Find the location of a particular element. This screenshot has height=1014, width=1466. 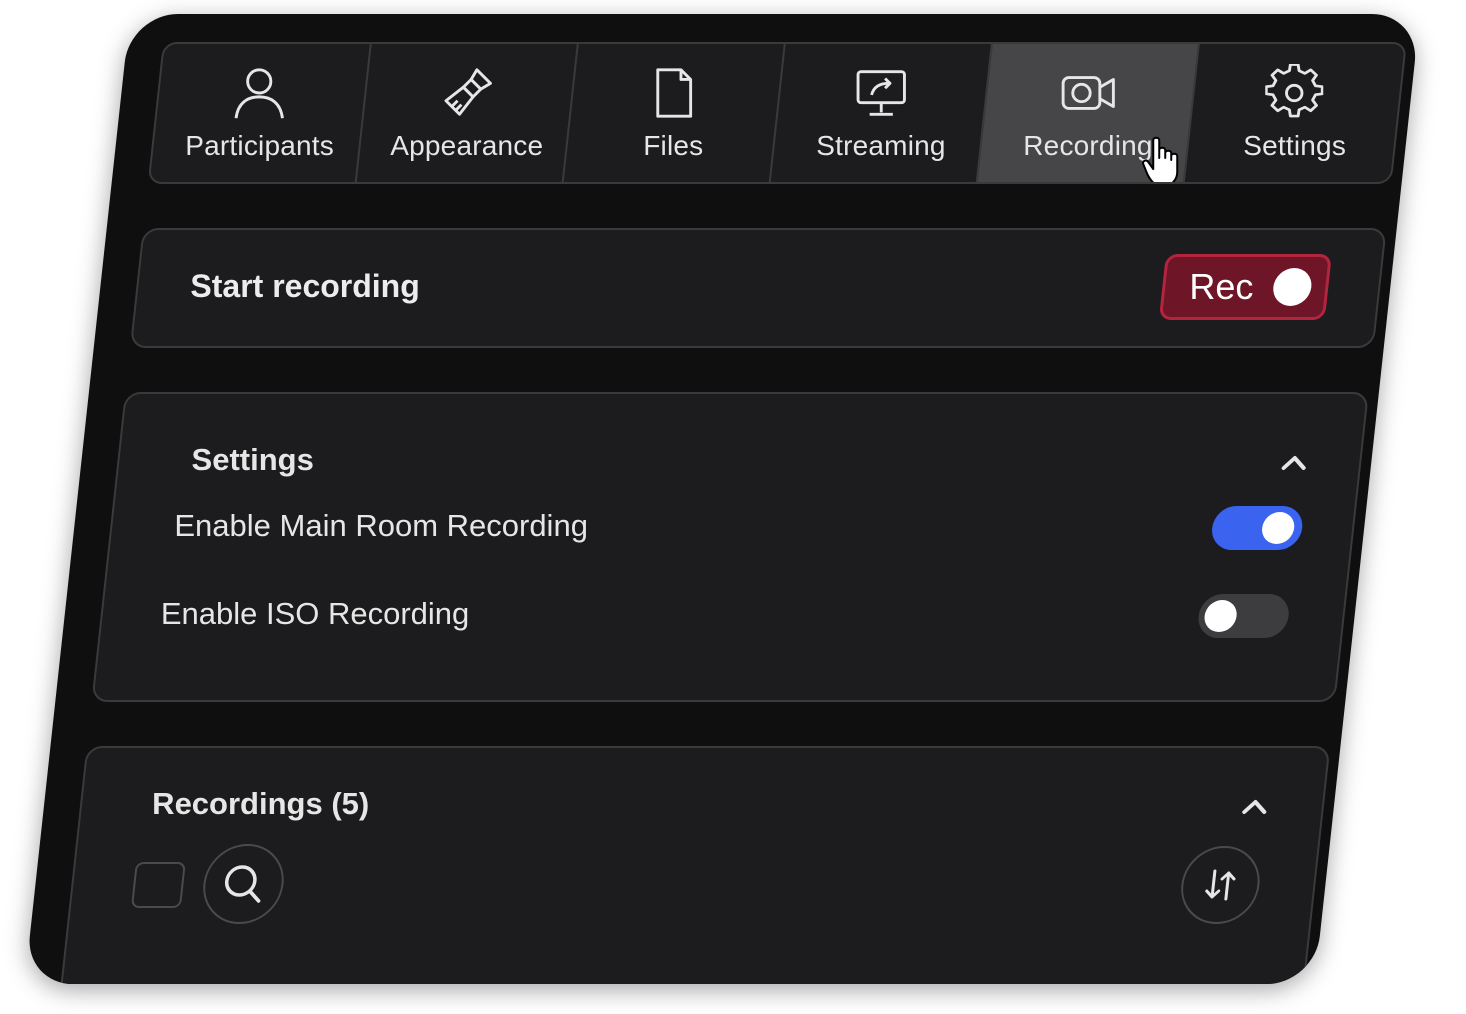

tab-label: Appearance is located at coordinates (467, 145).